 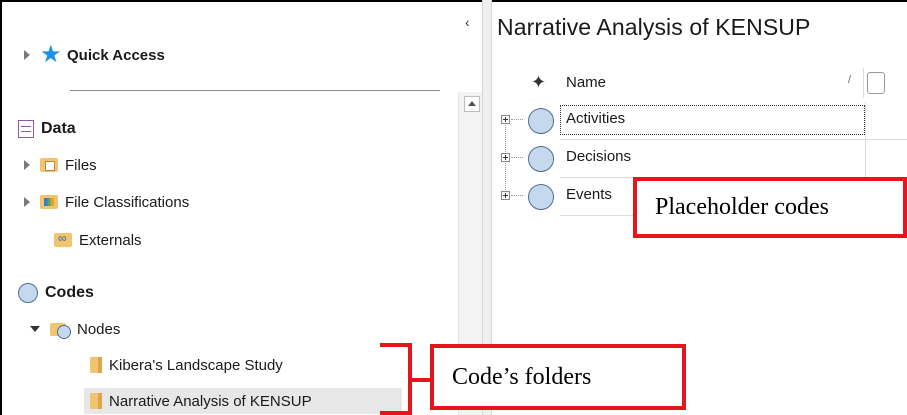 I want to click on nav-codes-section: Codes, so click(x=56, y=293).